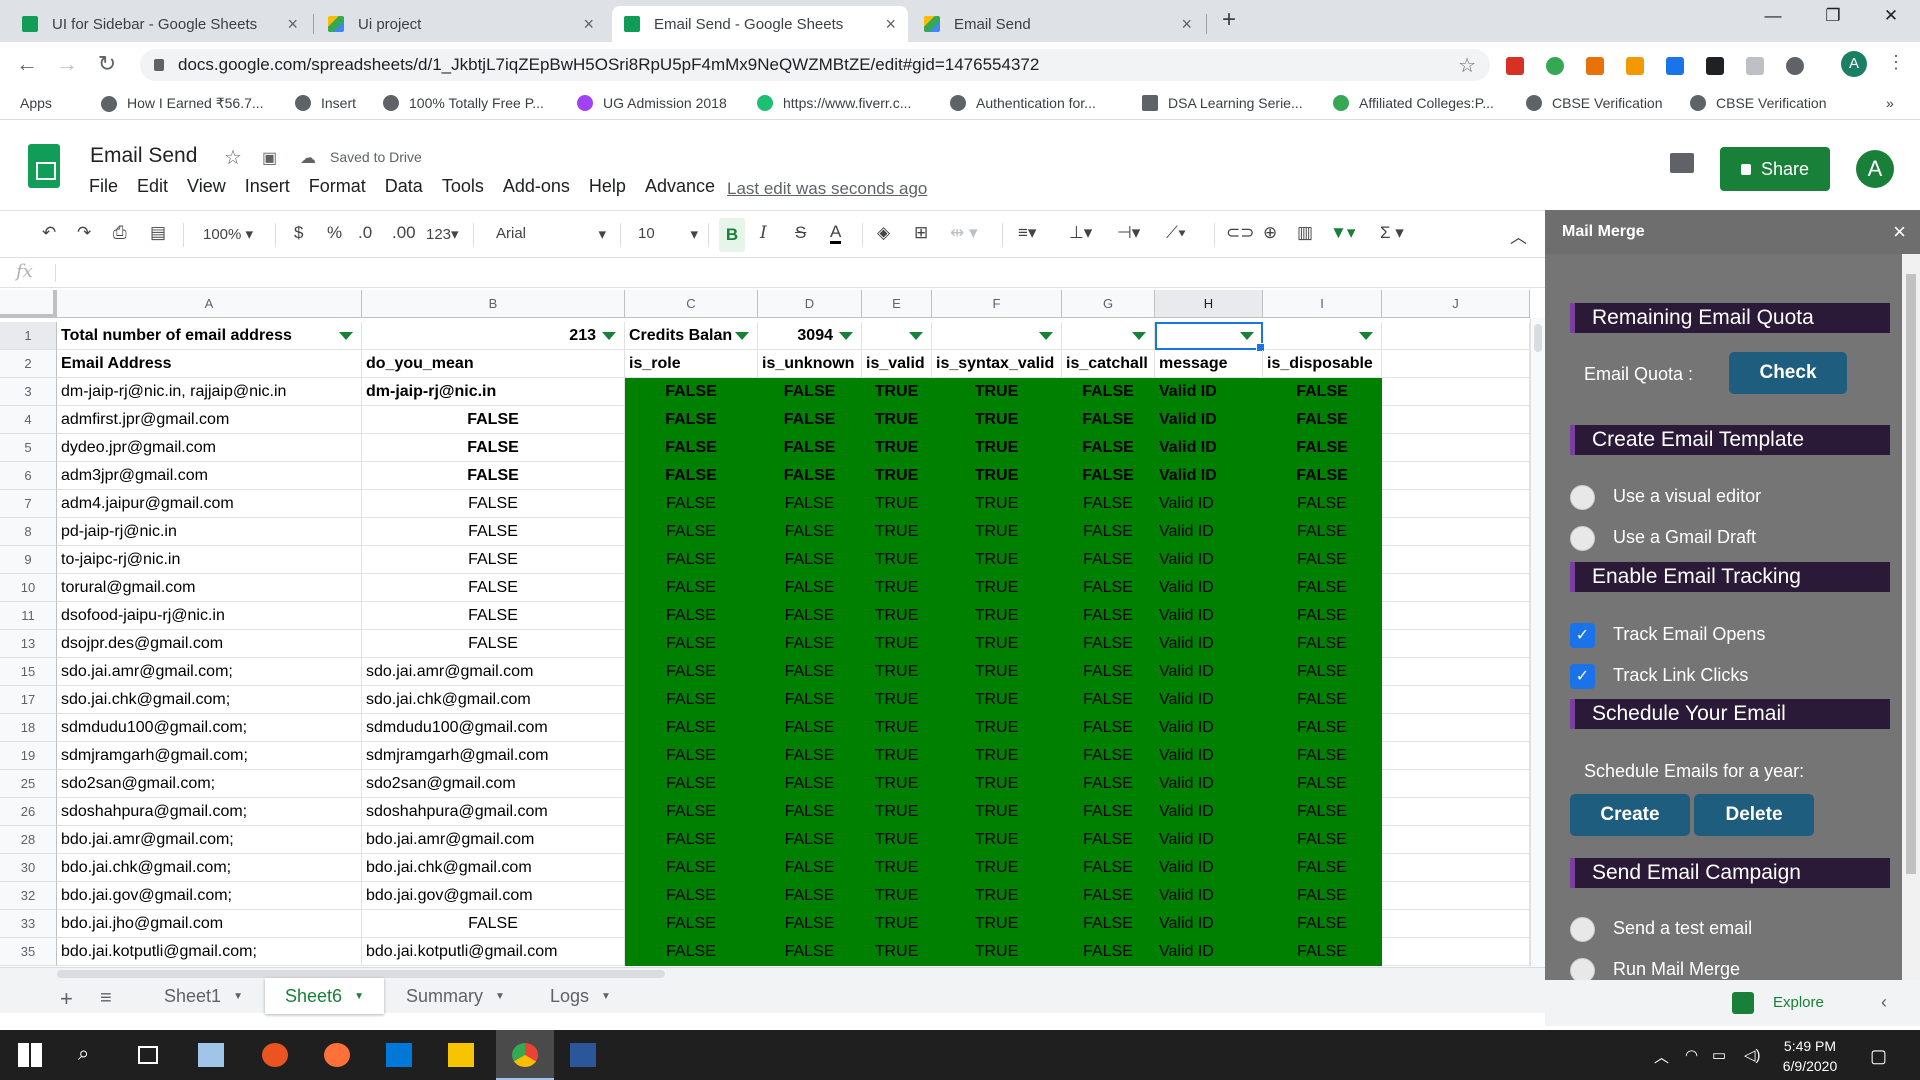  What do you see at coordinates (1833, 16) in the screenshot?
I see `restore-icon: ❐` at bounding box center [1833, 16].